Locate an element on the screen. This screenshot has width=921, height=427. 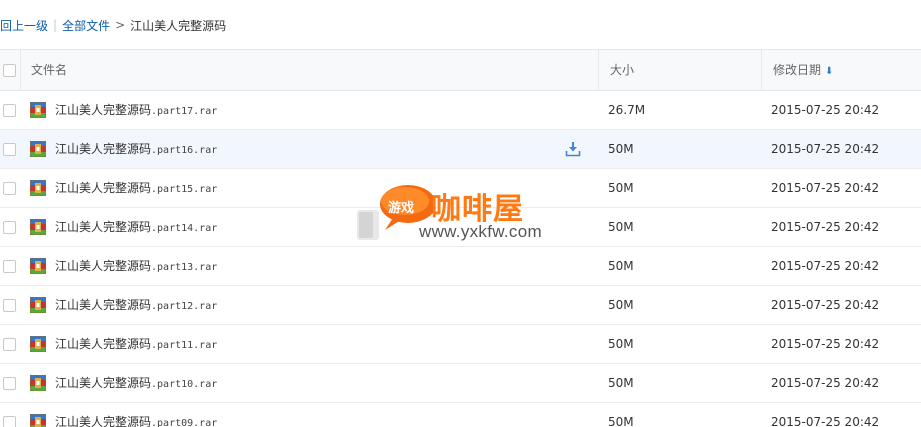
file-name-link: 江山美人完整源码.part17.rar is located at coordinates (136, 110).